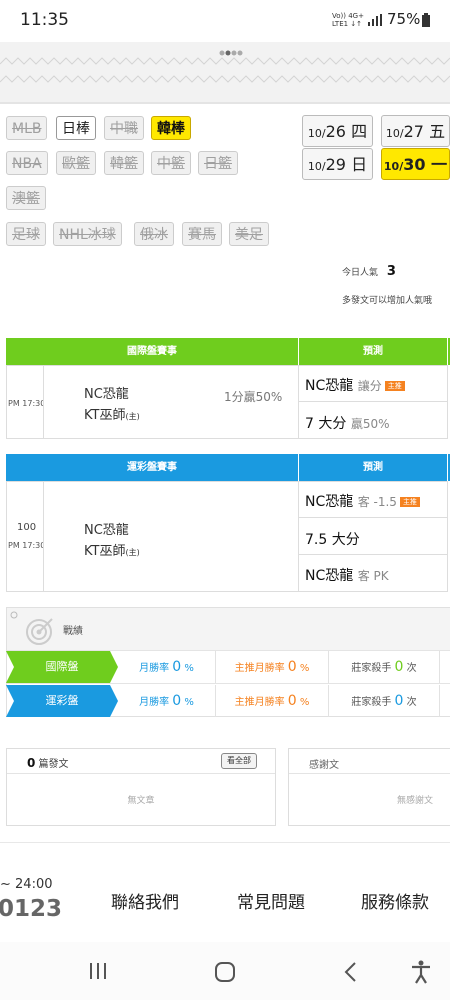 The width and height of the screenshot is (450, 1000). What do you see at coordinates (154, 234) in the screenshot?
I see `sport-button-ru-hockey: 俄冰` at bounding box center [154, 234].